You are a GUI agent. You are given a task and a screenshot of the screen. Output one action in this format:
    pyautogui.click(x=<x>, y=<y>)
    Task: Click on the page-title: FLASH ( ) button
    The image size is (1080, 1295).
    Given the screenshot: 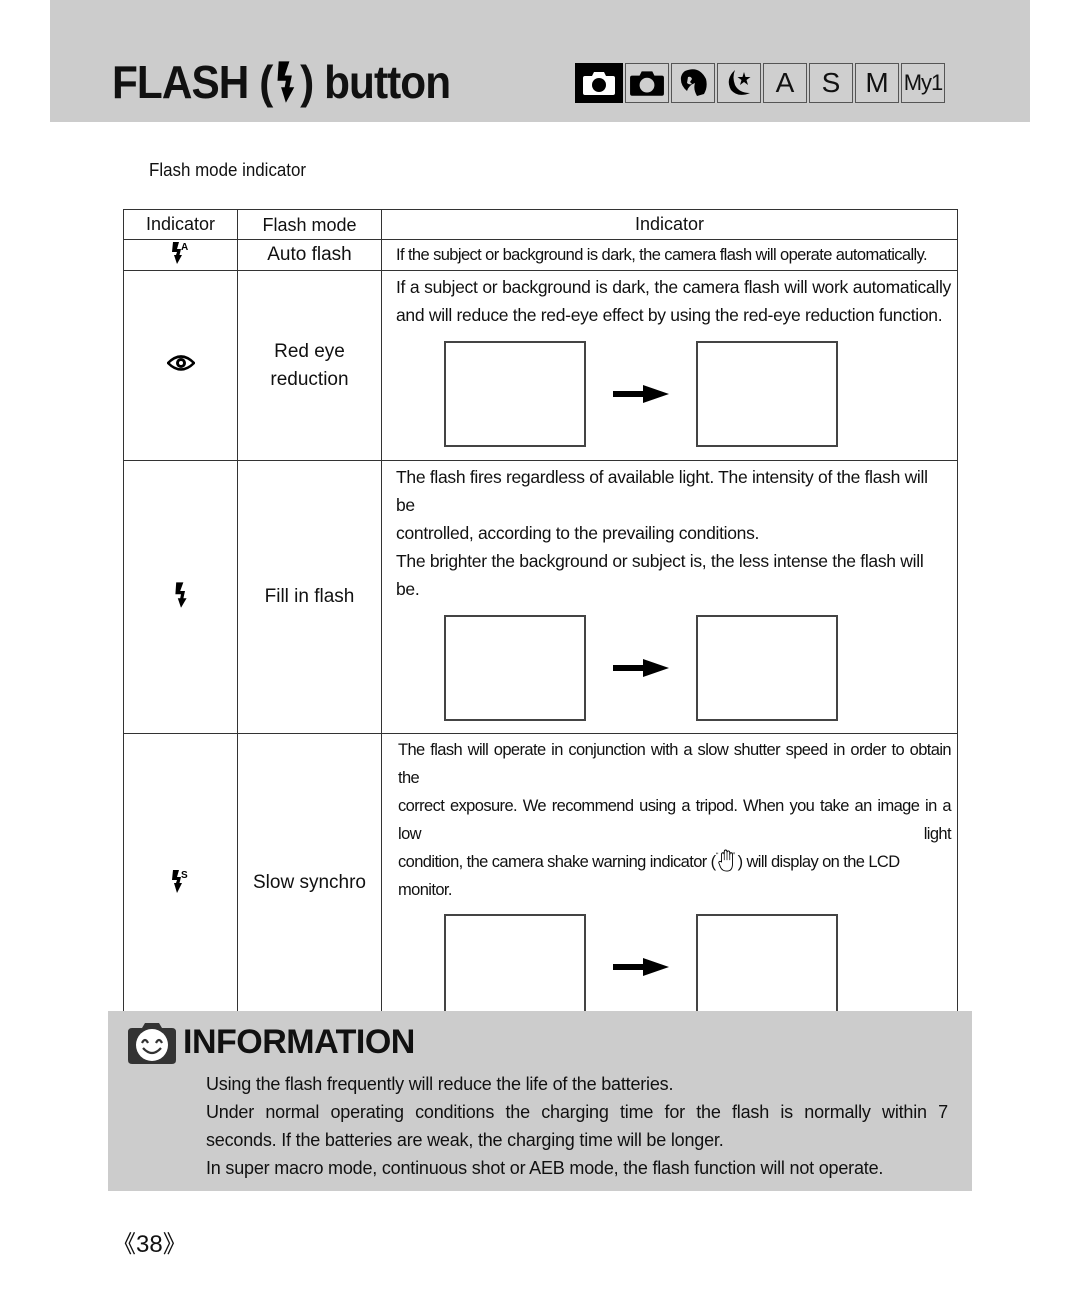 What is the action you would take?
    pyautogui.click(x=281, y=82)
    